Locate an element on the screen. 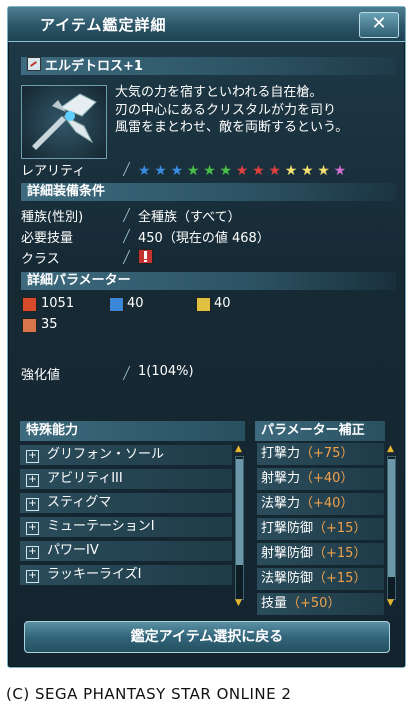  rarity-label: レアリティ is located at coordinates (53, 171).